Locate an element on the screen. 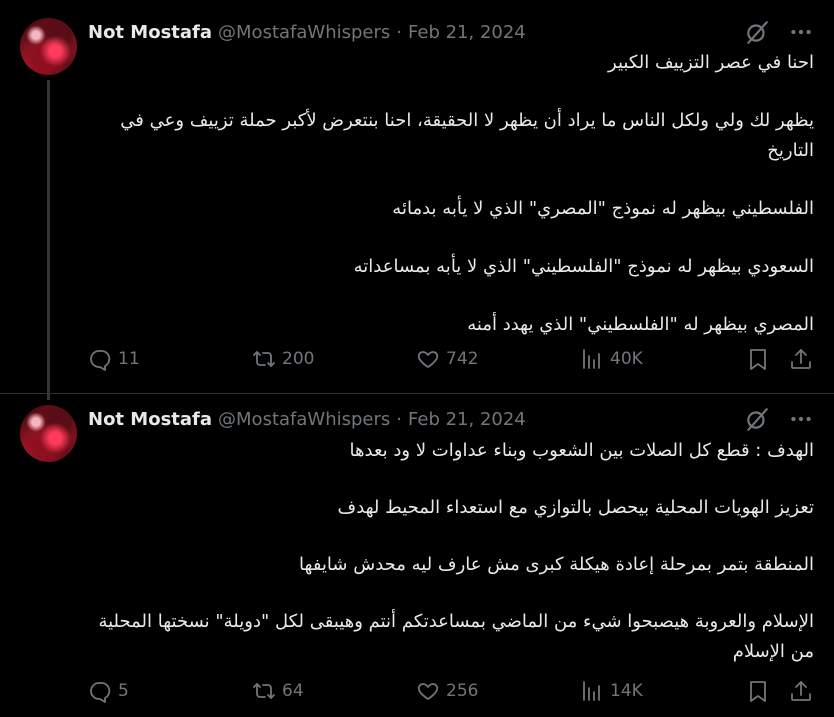 The width and height of the screenshot is (834, 717). like-count: 256 is located at coordinates (462, 691).